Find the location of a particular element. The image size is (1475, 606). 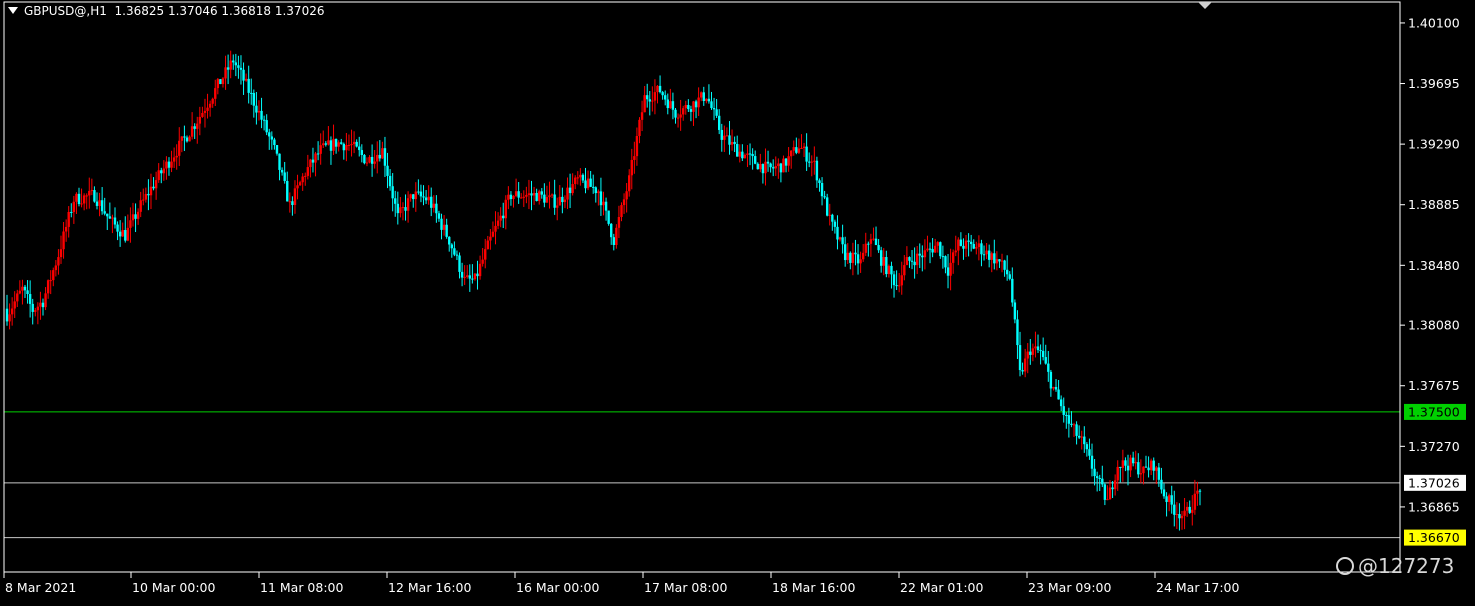

x-tick-label: 11 Mar 08:00 is located at coordinates (302, 587).